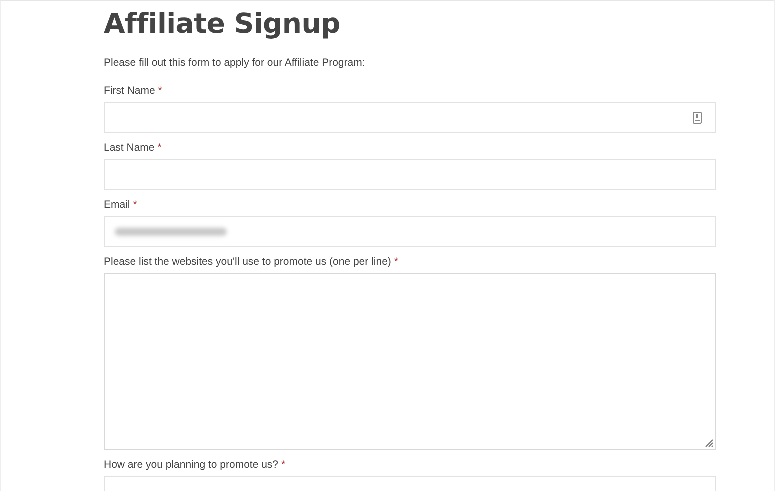  What do you see at coordinates (195, 465) in the screenshot?
I see `field-label: How are you planning to promote us? *` at bounding box center [195, 465].